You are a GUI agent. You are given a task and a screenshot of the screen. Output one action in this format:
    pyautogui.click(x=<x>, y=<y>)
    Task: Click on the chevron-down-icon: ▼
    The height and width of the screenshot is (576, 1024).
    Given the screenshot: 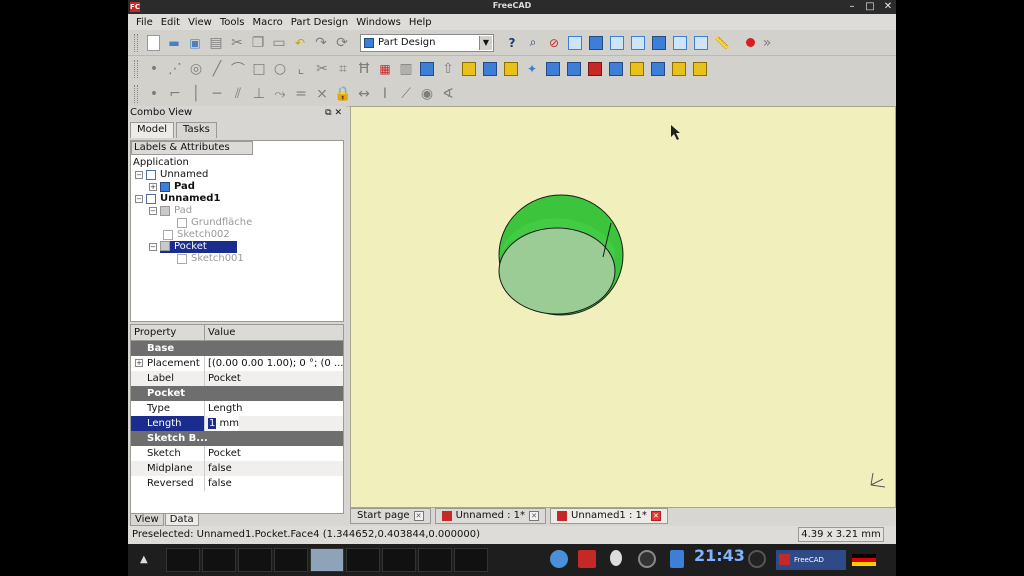 What is the action you would take?
    pyautogui.click(x=485, y=42)
    